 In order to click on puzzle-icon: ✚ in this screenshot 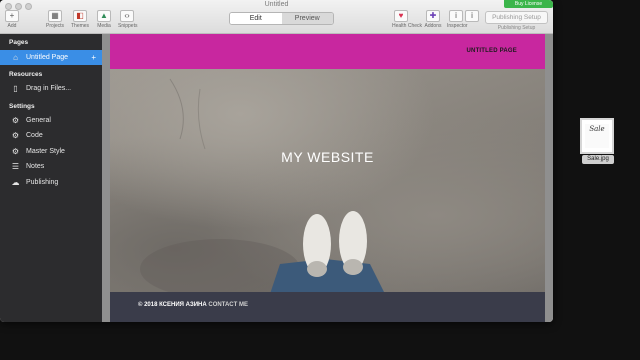, I will do `click(433, 16)`.